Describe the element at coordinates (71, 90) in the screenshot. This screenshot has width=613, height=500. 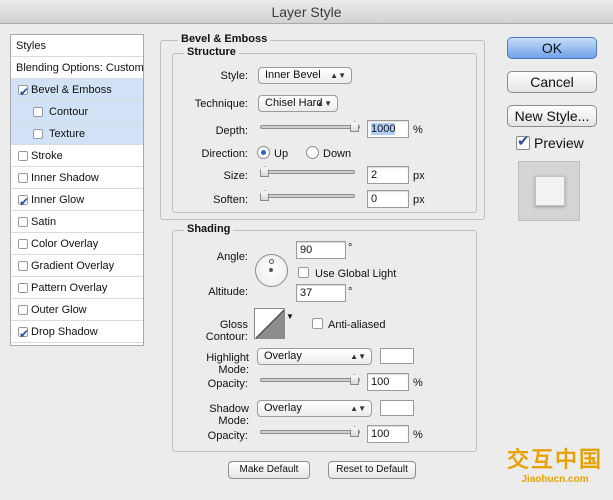
I see `style-item-label: Bevel & Emboss` at that location.